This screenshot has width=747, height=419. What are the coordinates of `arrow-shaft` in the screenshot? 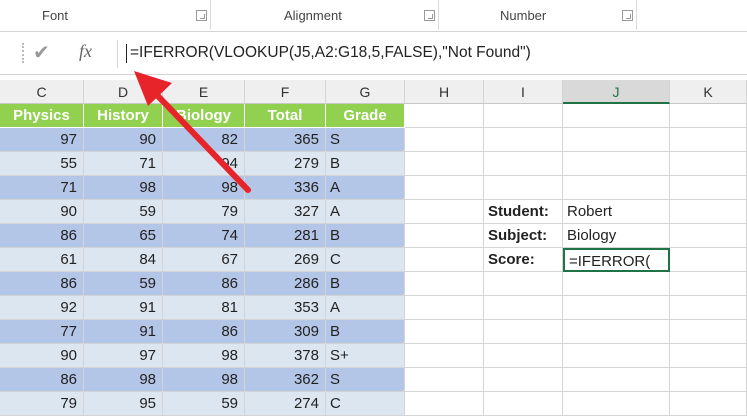 It's located at (202, 142).